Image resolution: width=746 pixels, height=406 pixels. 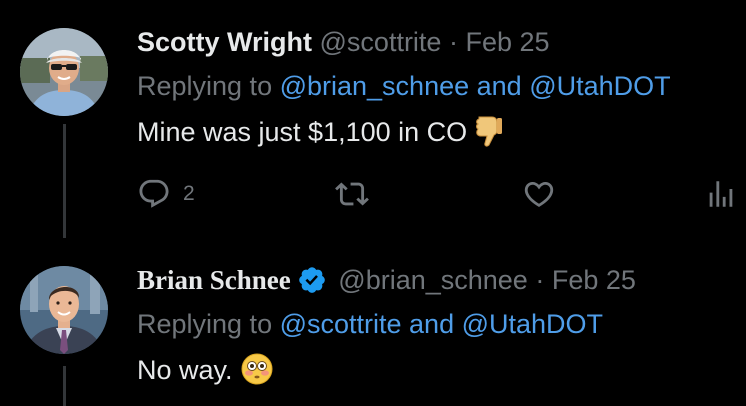 I want to click on tweet-text: No way., so click(x=205, y=373).